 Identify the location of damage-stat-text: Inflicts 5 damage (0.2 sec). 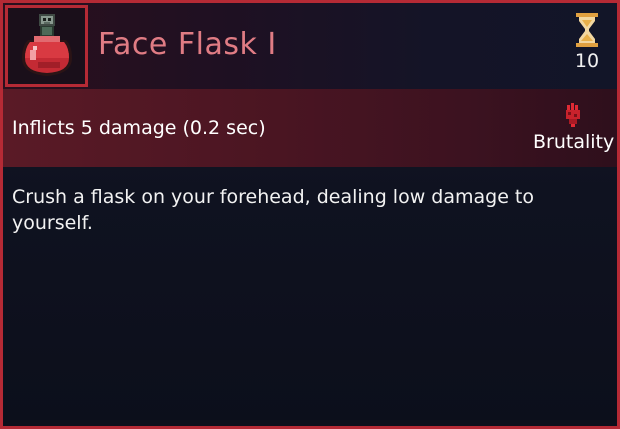
(139, 128).